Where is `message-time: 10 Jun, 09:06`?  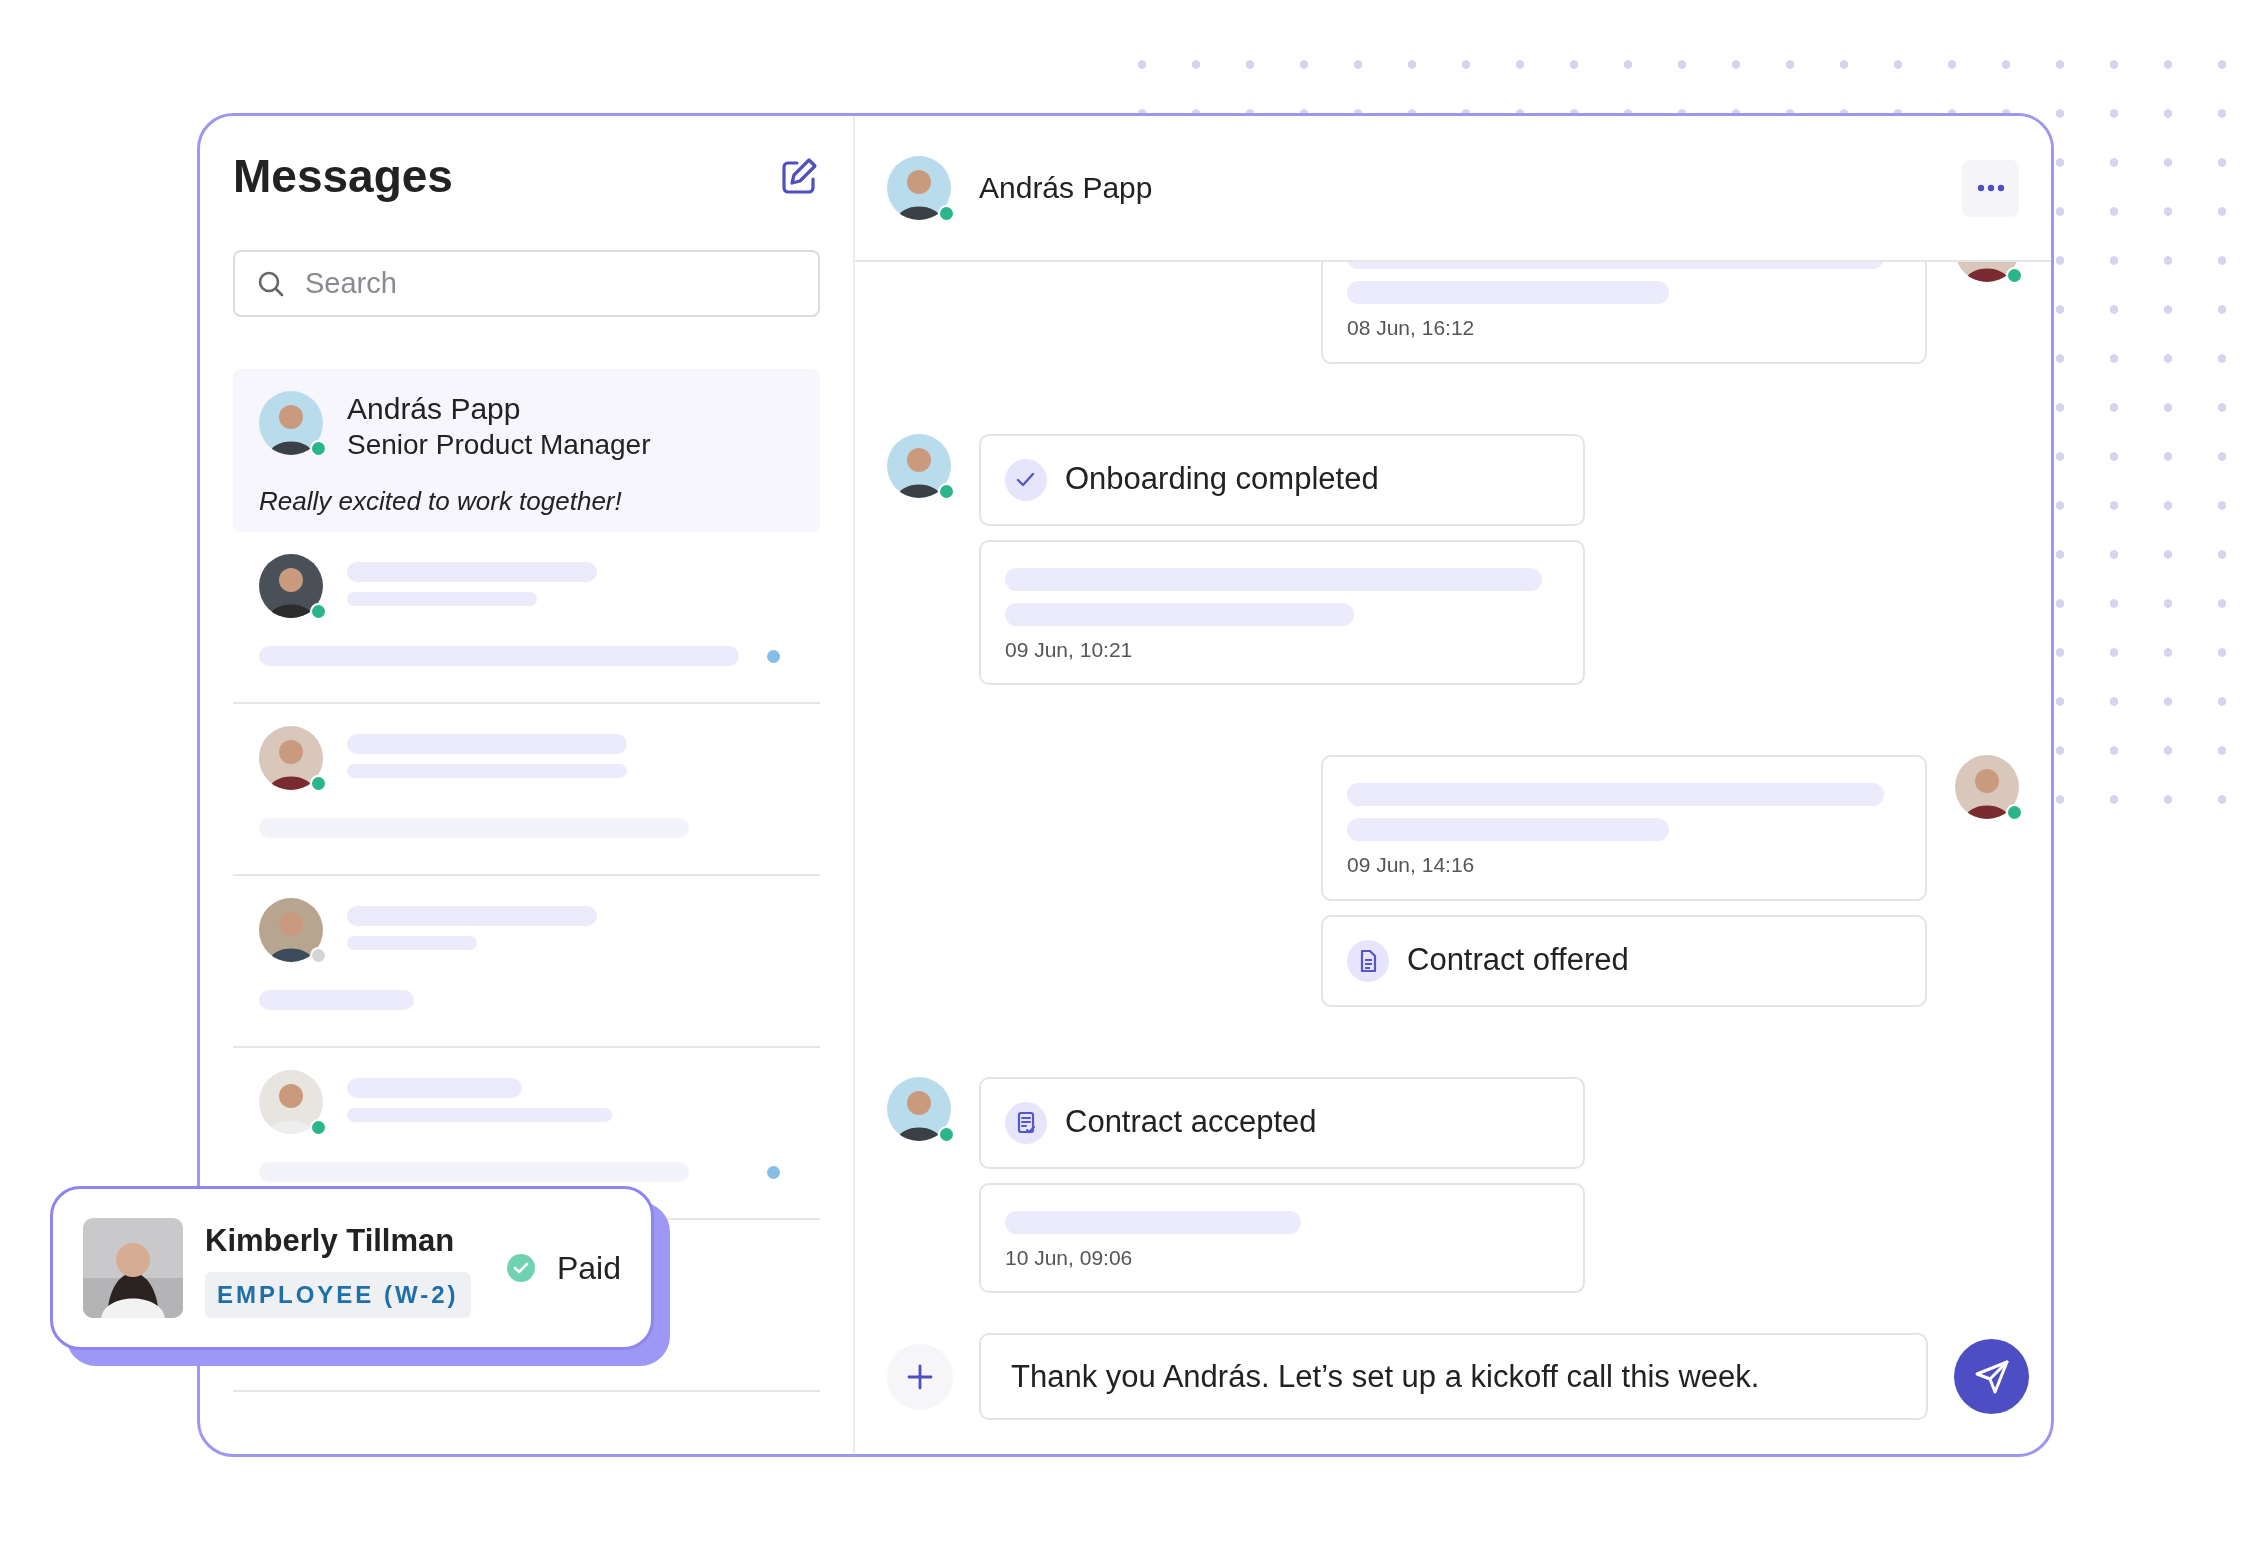
message-time: 10 Jun, 09:06 is located at coordinates (1069, 1257).